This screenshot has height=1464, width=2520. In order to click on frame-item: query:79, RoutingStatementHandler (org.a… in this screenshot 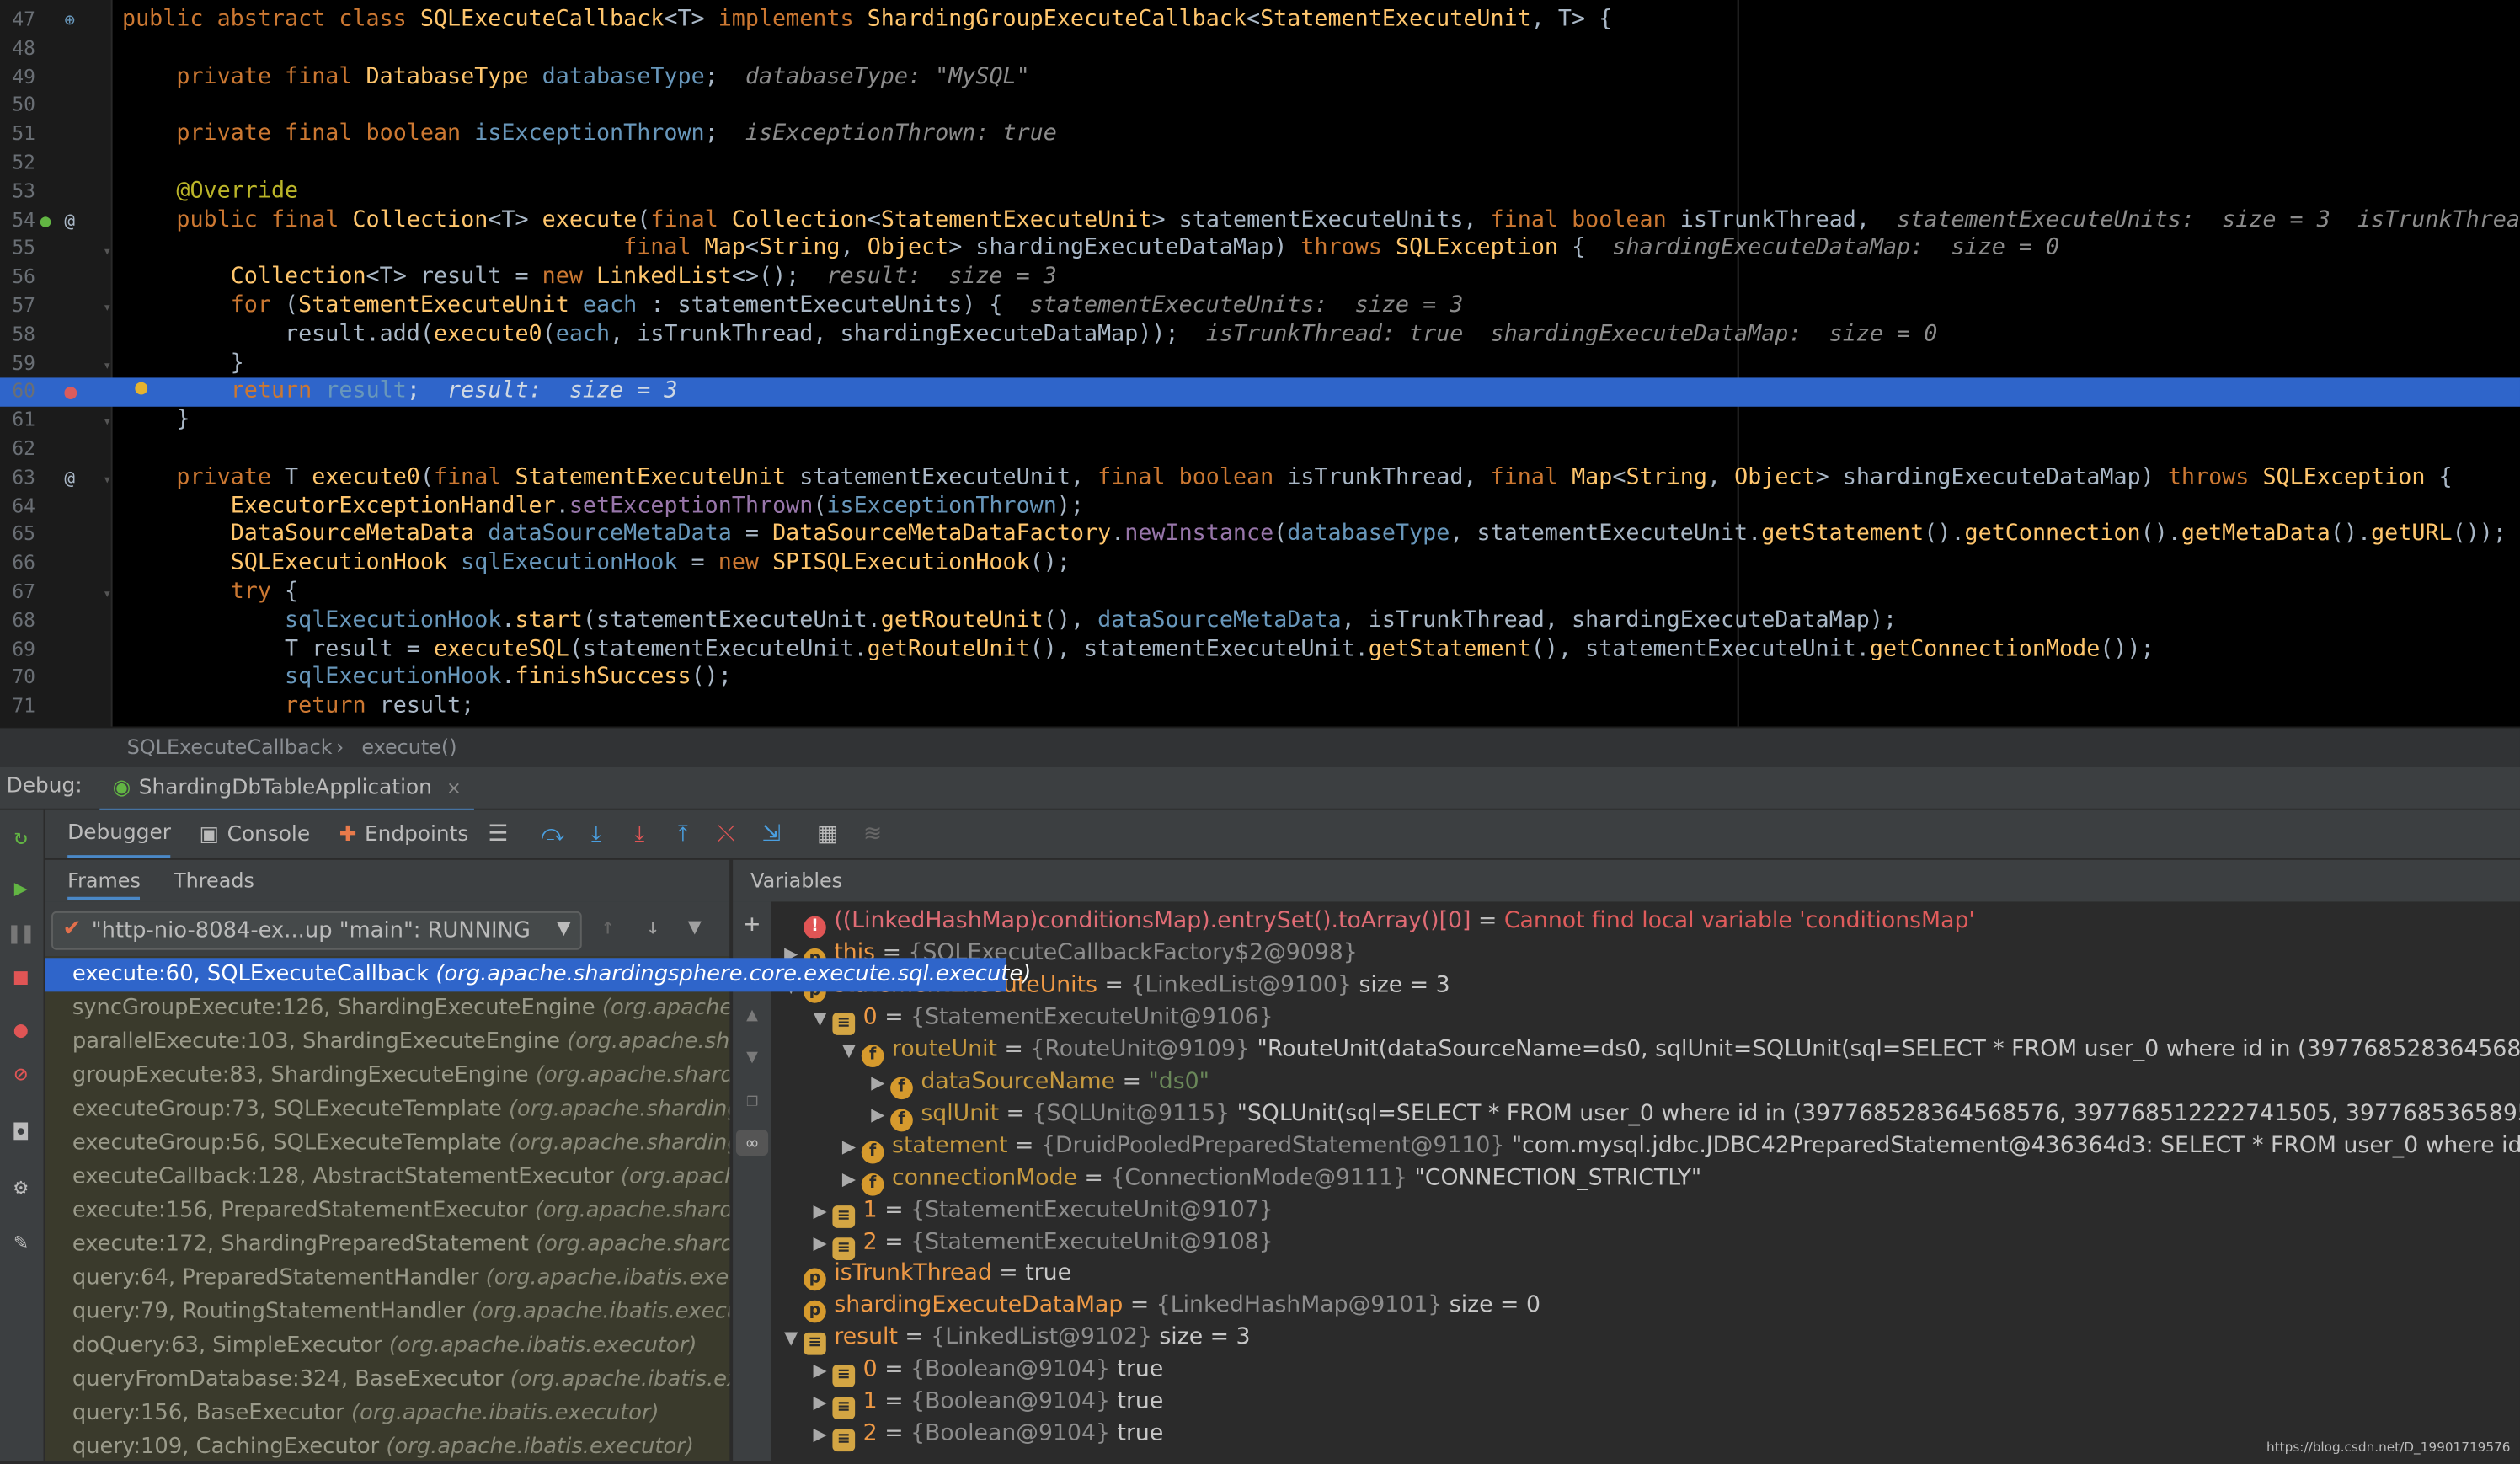, I will do `click(387, 1312)`.